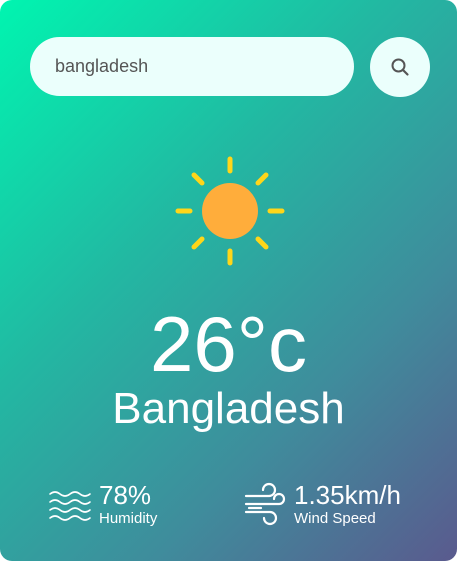  Describe the element at coordinates (335, 518) in the screenshot. I see `wind-label: Wind Speed` at that location.